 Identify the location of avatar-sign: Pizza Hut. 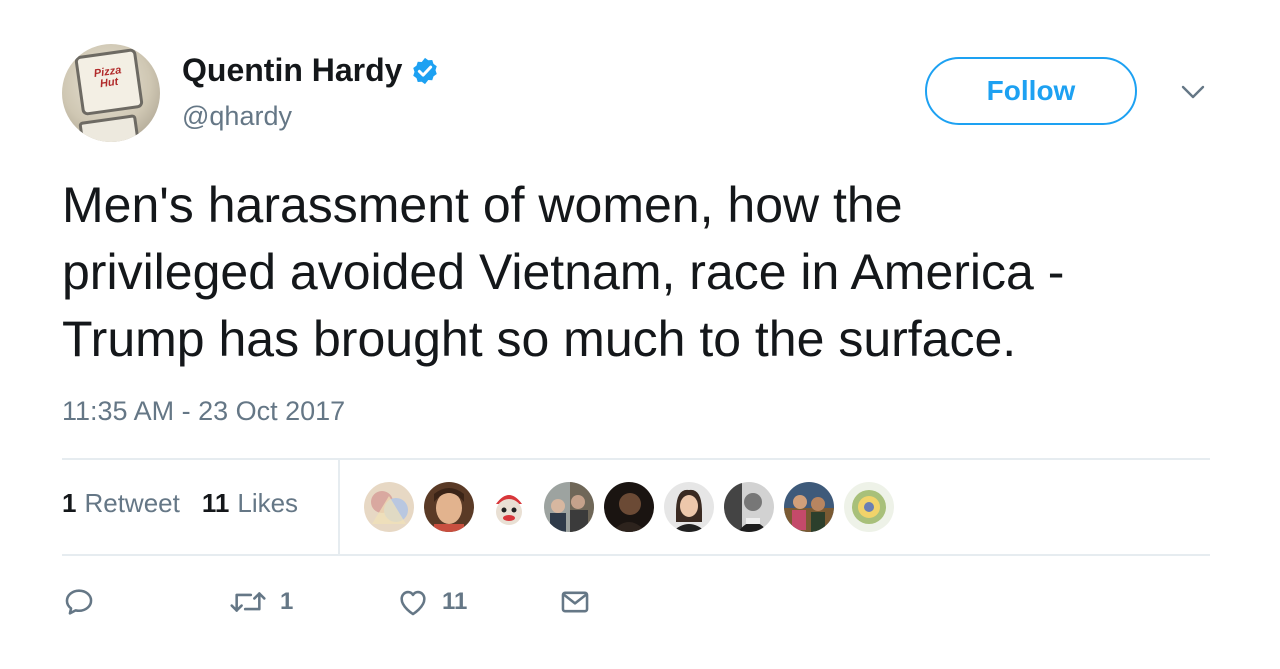
(109, 82).